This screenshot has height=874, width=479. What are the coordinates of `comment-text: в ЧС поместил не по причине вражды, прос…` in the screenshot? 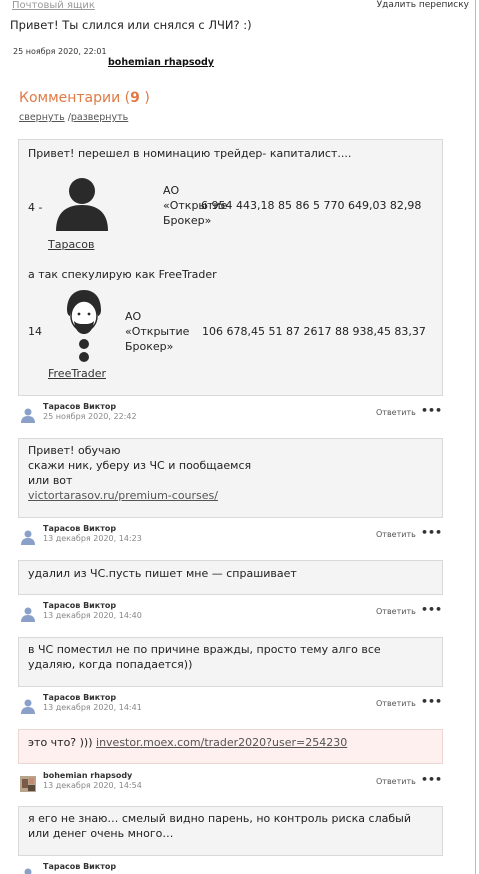 It's located at (204, 649).